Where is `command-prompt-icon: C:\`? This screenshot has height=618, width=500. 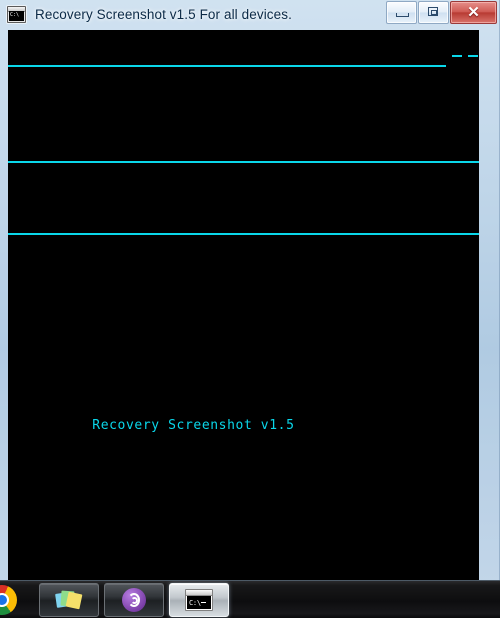 command-prompt-icon: C:\ is located at coordinates (199, 599).